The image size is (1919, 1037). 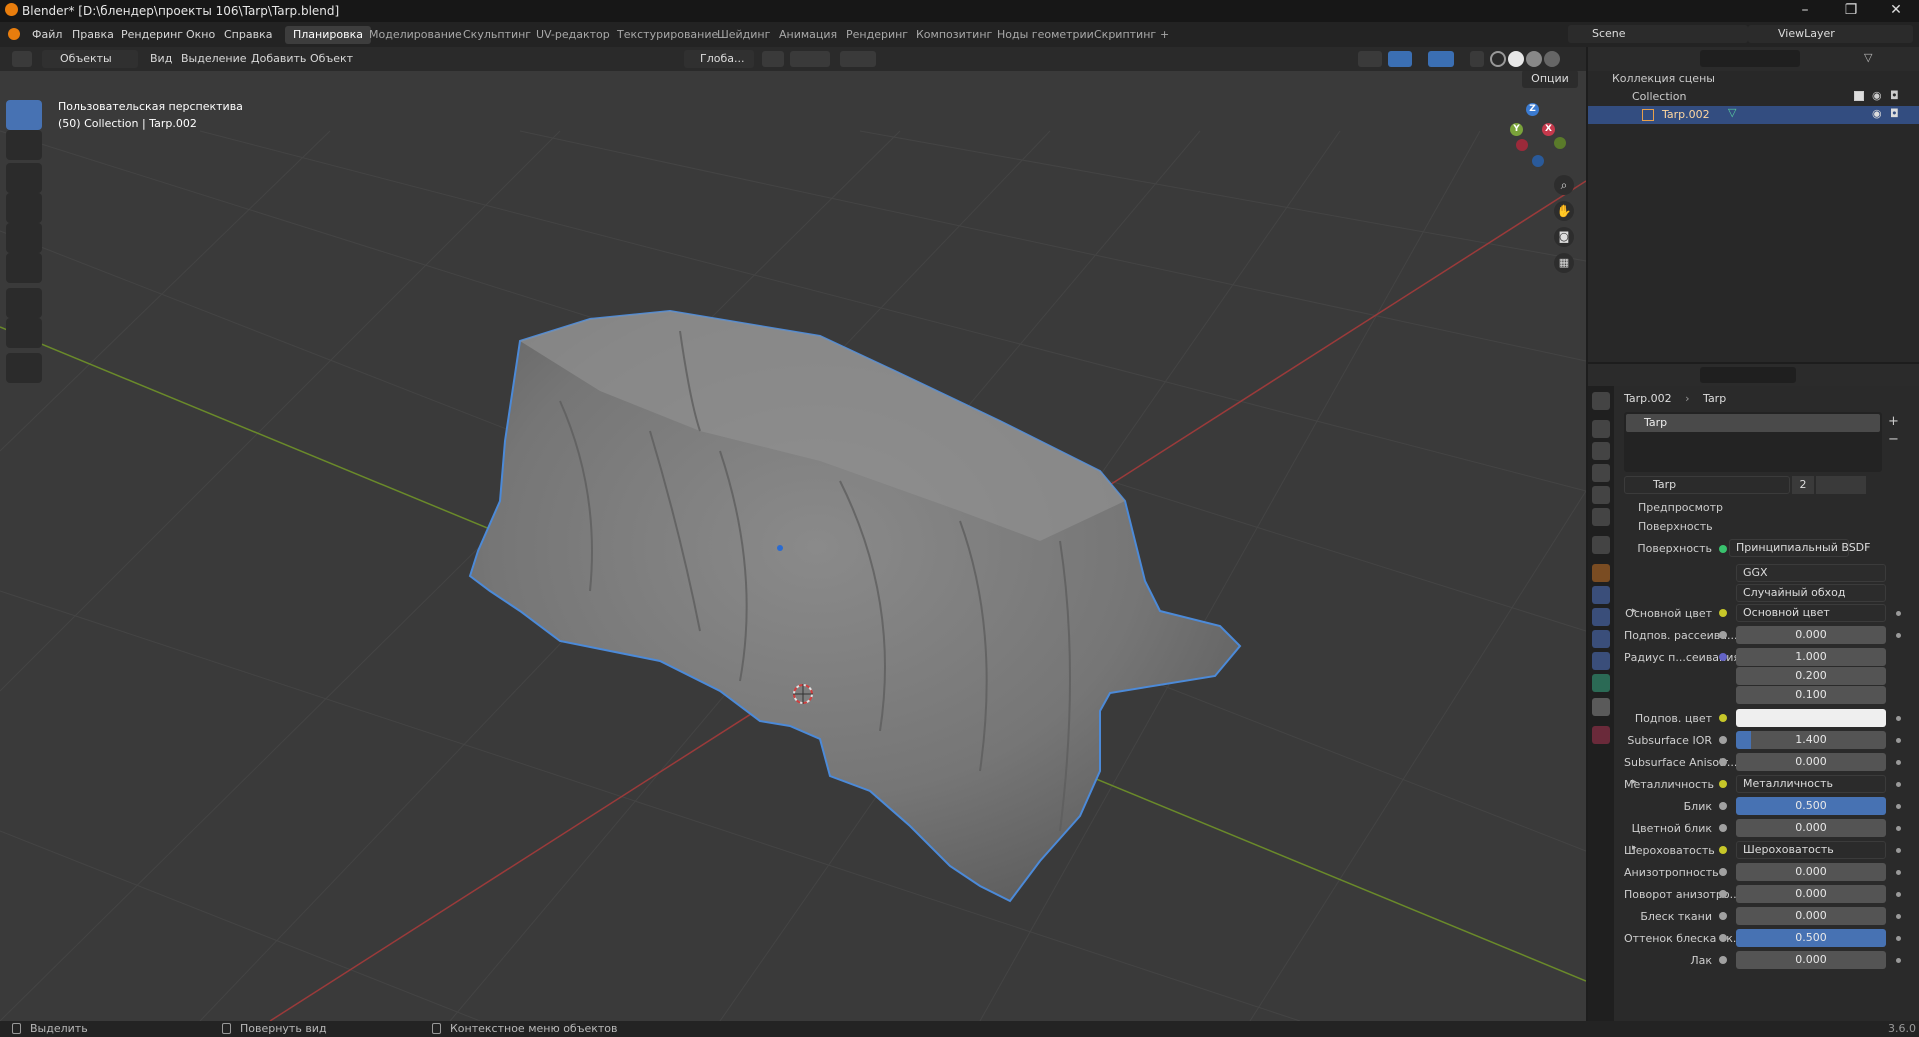 I want to click on physics-tab-icon, so click(x=1601, y=639).